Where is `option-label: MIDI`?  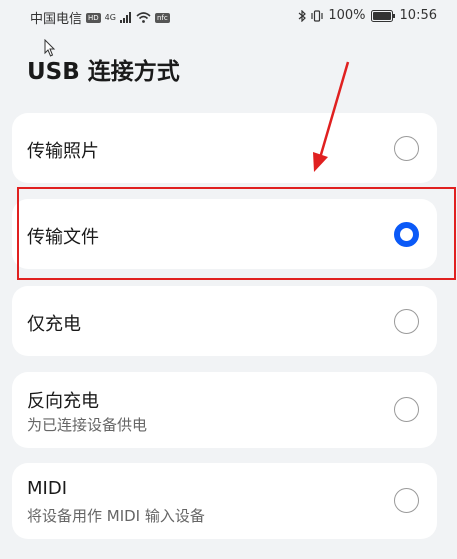 option-label: MIDI is located at coordinates (47, 488).